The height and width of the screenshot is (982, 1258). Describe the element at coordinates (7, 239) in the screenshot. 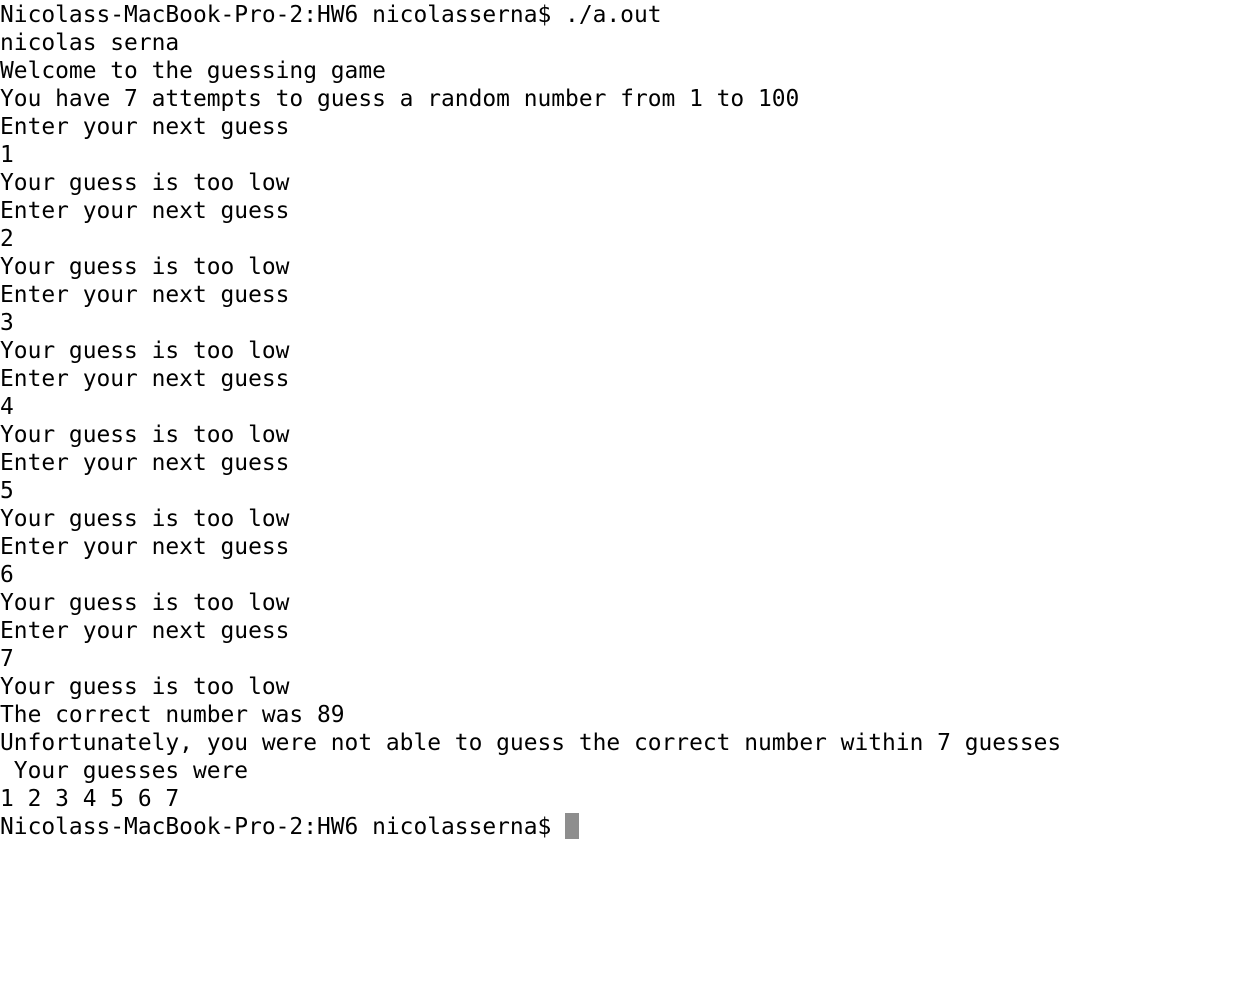

I see `output-line: 2` at that location.